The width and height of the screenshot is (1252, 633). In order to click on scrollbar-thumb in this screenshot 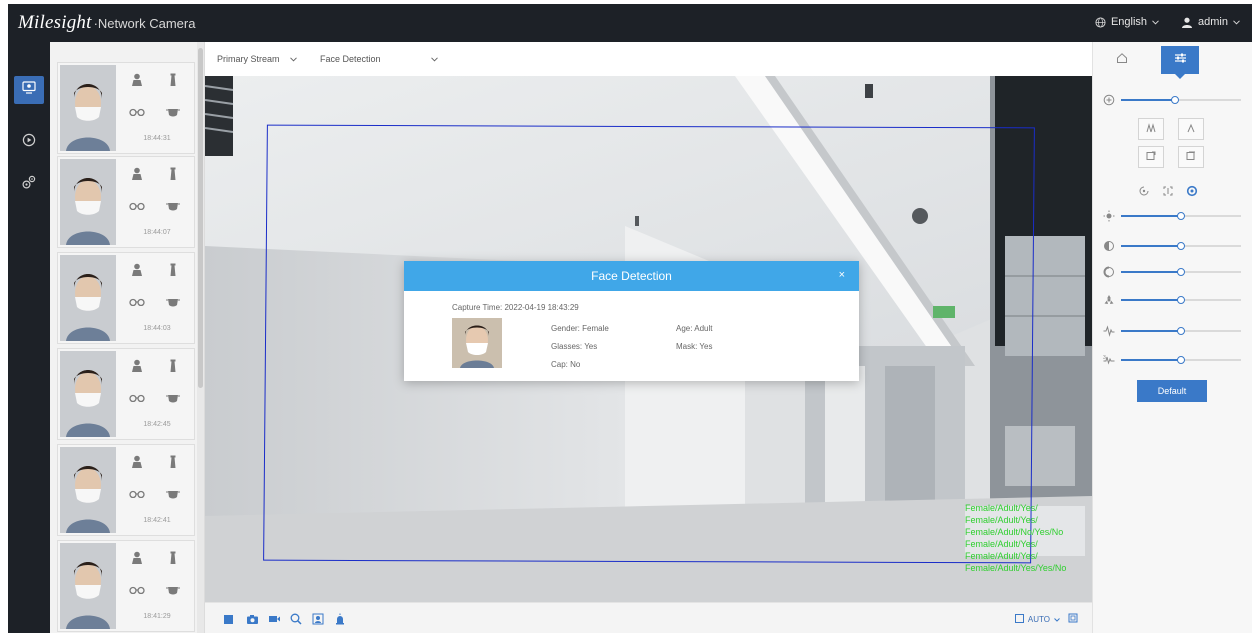, I will do `click(200, 218)`.